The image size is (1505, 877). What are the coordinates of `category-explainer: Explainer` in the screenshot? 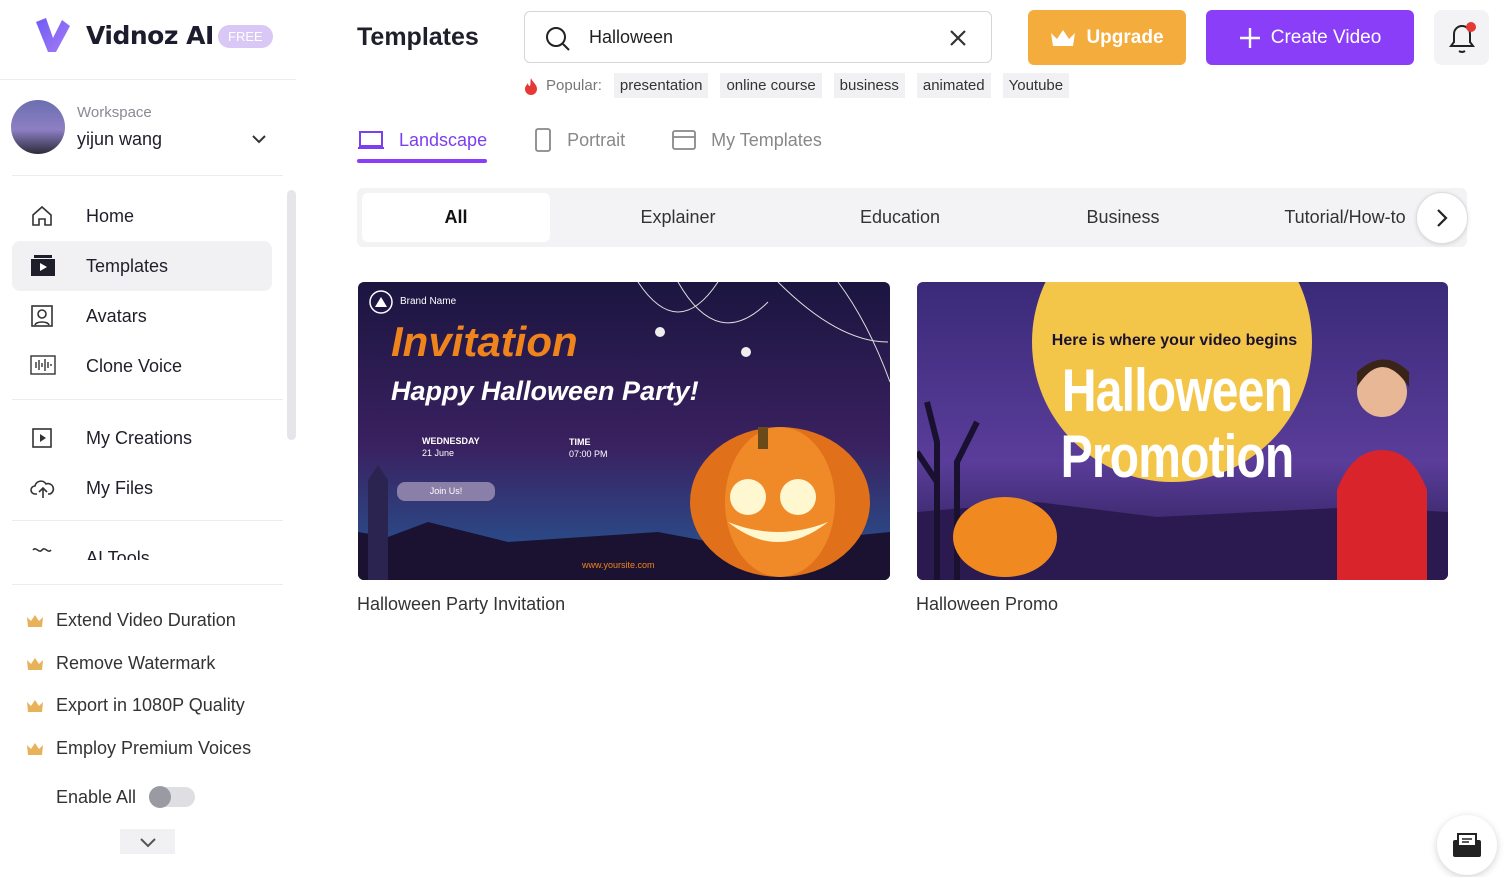 It's located at (678, 217).